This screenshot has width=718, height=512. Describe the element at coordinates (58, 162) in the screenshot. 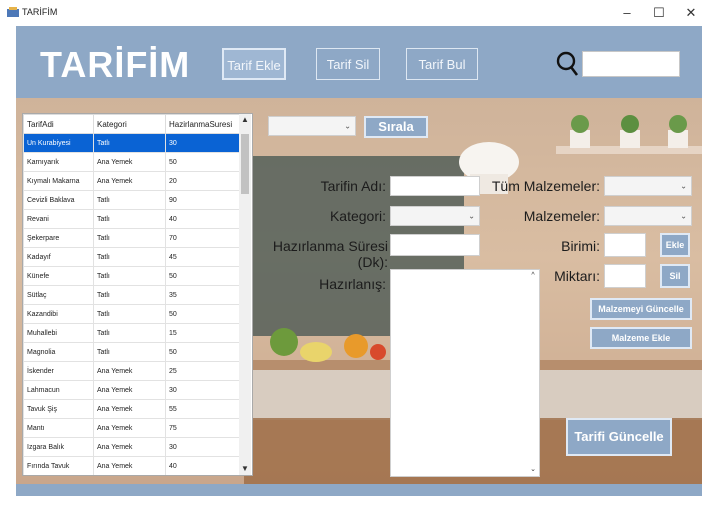

I see `cell-recipe-name: Karnıyarık` at that location.